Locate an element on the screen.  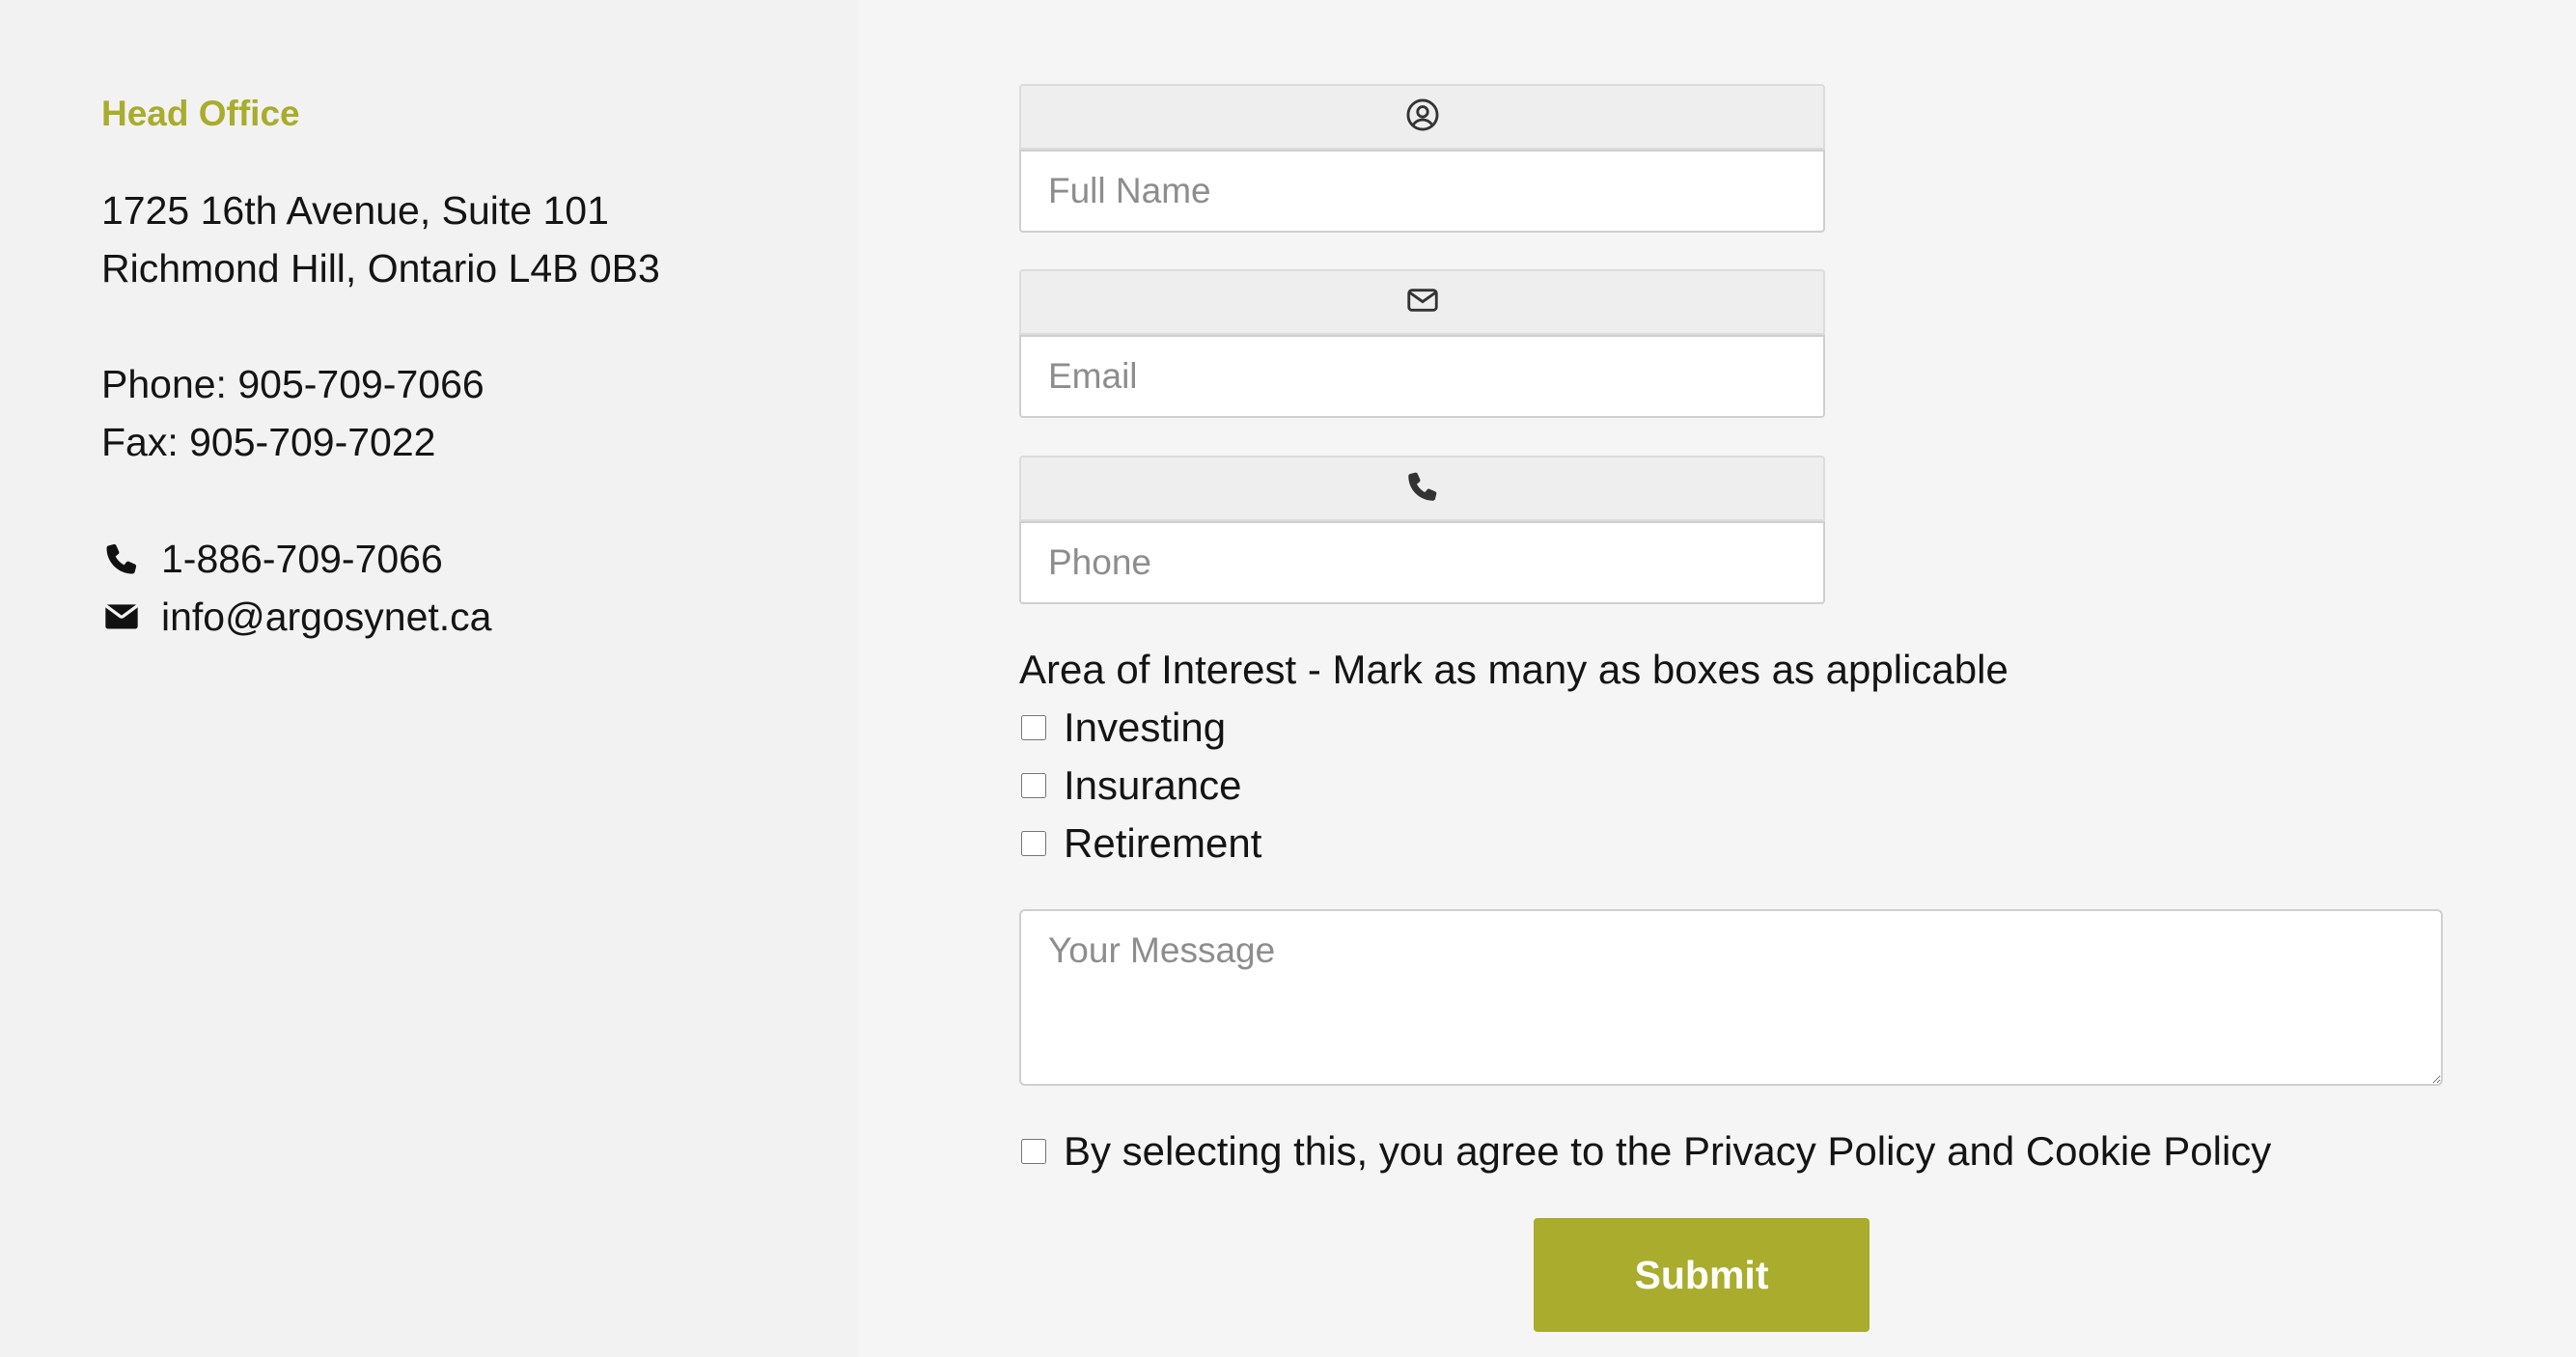
email-row: info@argosynet.ca is located at coordinates (296, 617).